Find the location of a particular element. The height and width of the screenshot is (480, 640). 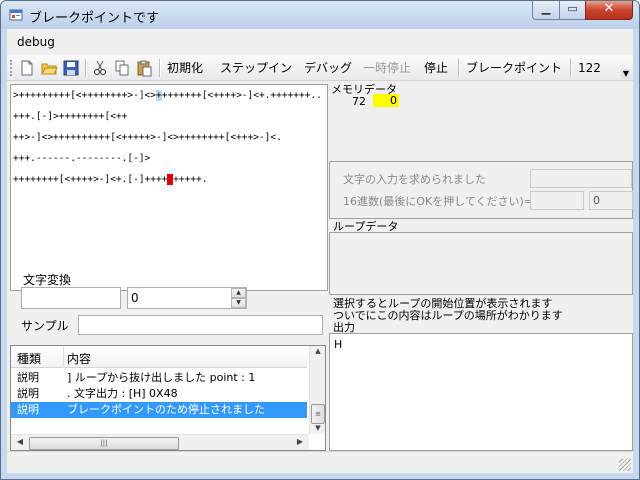

minimize-icon: ▁ is located at coordinates (546, 8).